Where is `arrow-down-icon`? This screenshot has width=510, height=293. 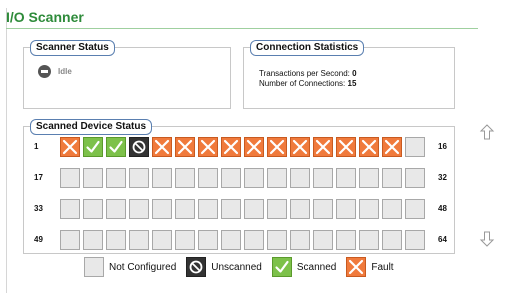
arrow-down-icon is located at coordinates (487, 239).